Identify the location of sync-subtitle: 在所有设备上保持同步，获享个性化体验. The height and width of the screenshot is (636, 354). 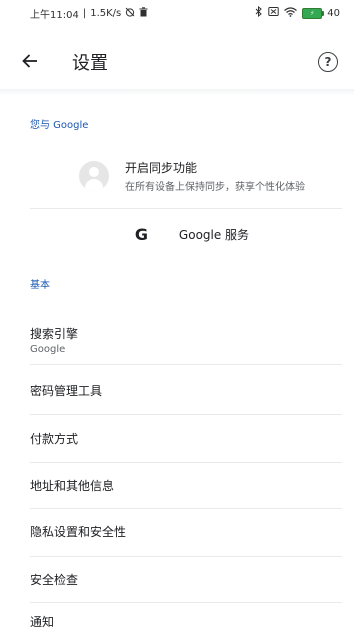
(215, 187).